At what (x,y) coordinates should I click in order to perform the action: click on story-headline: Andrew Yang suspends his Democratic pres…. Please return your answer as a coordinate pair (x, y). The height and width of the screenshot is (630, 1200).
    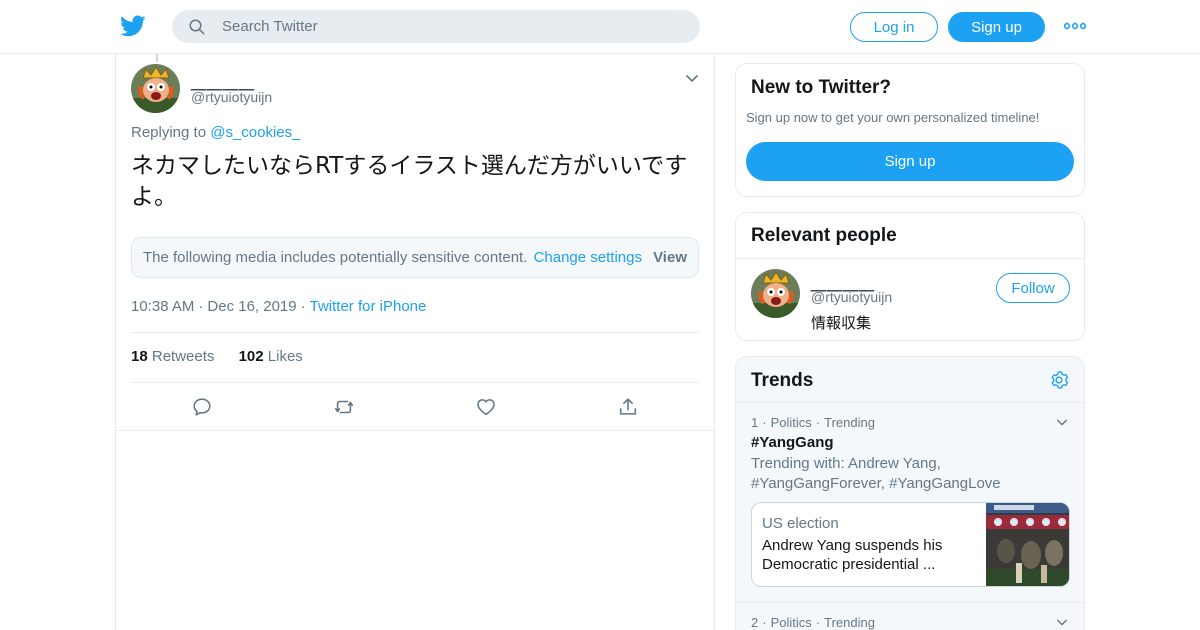
    Looking at the image, I should click on (852, 555).